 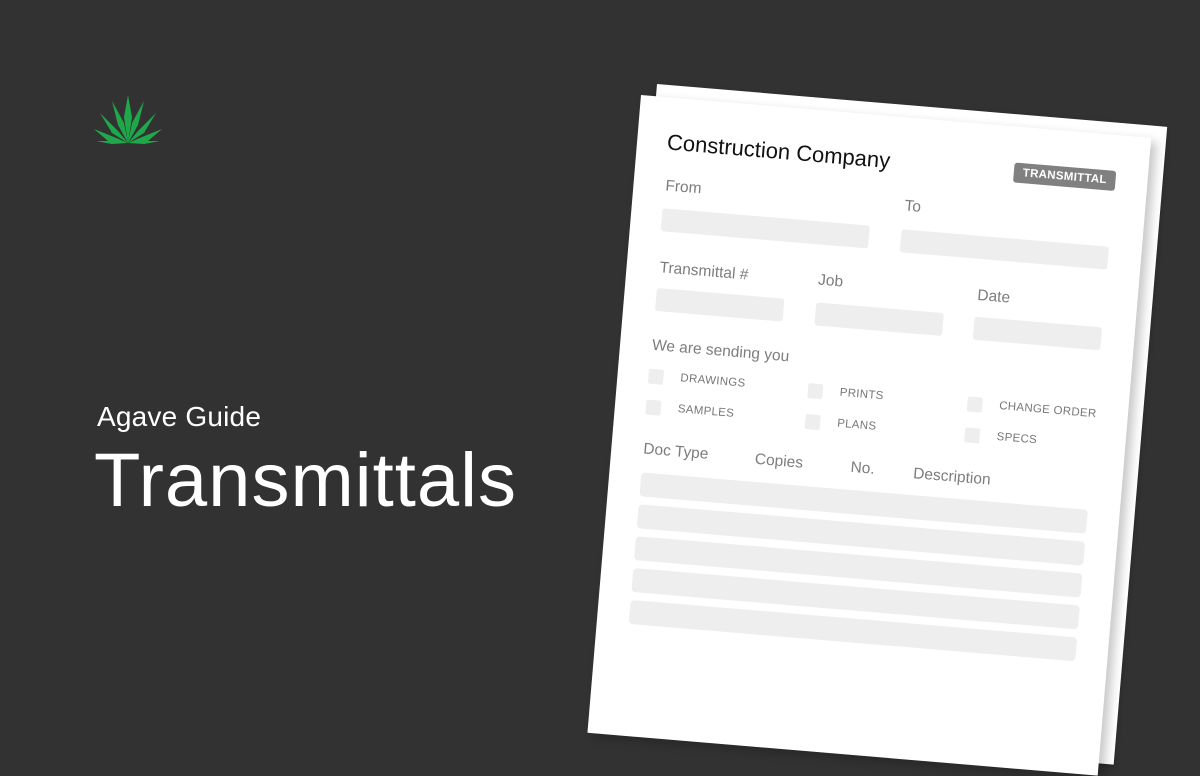 I want to click on guide-eyebrow: Agave Guide, so click(x=179, y=416).